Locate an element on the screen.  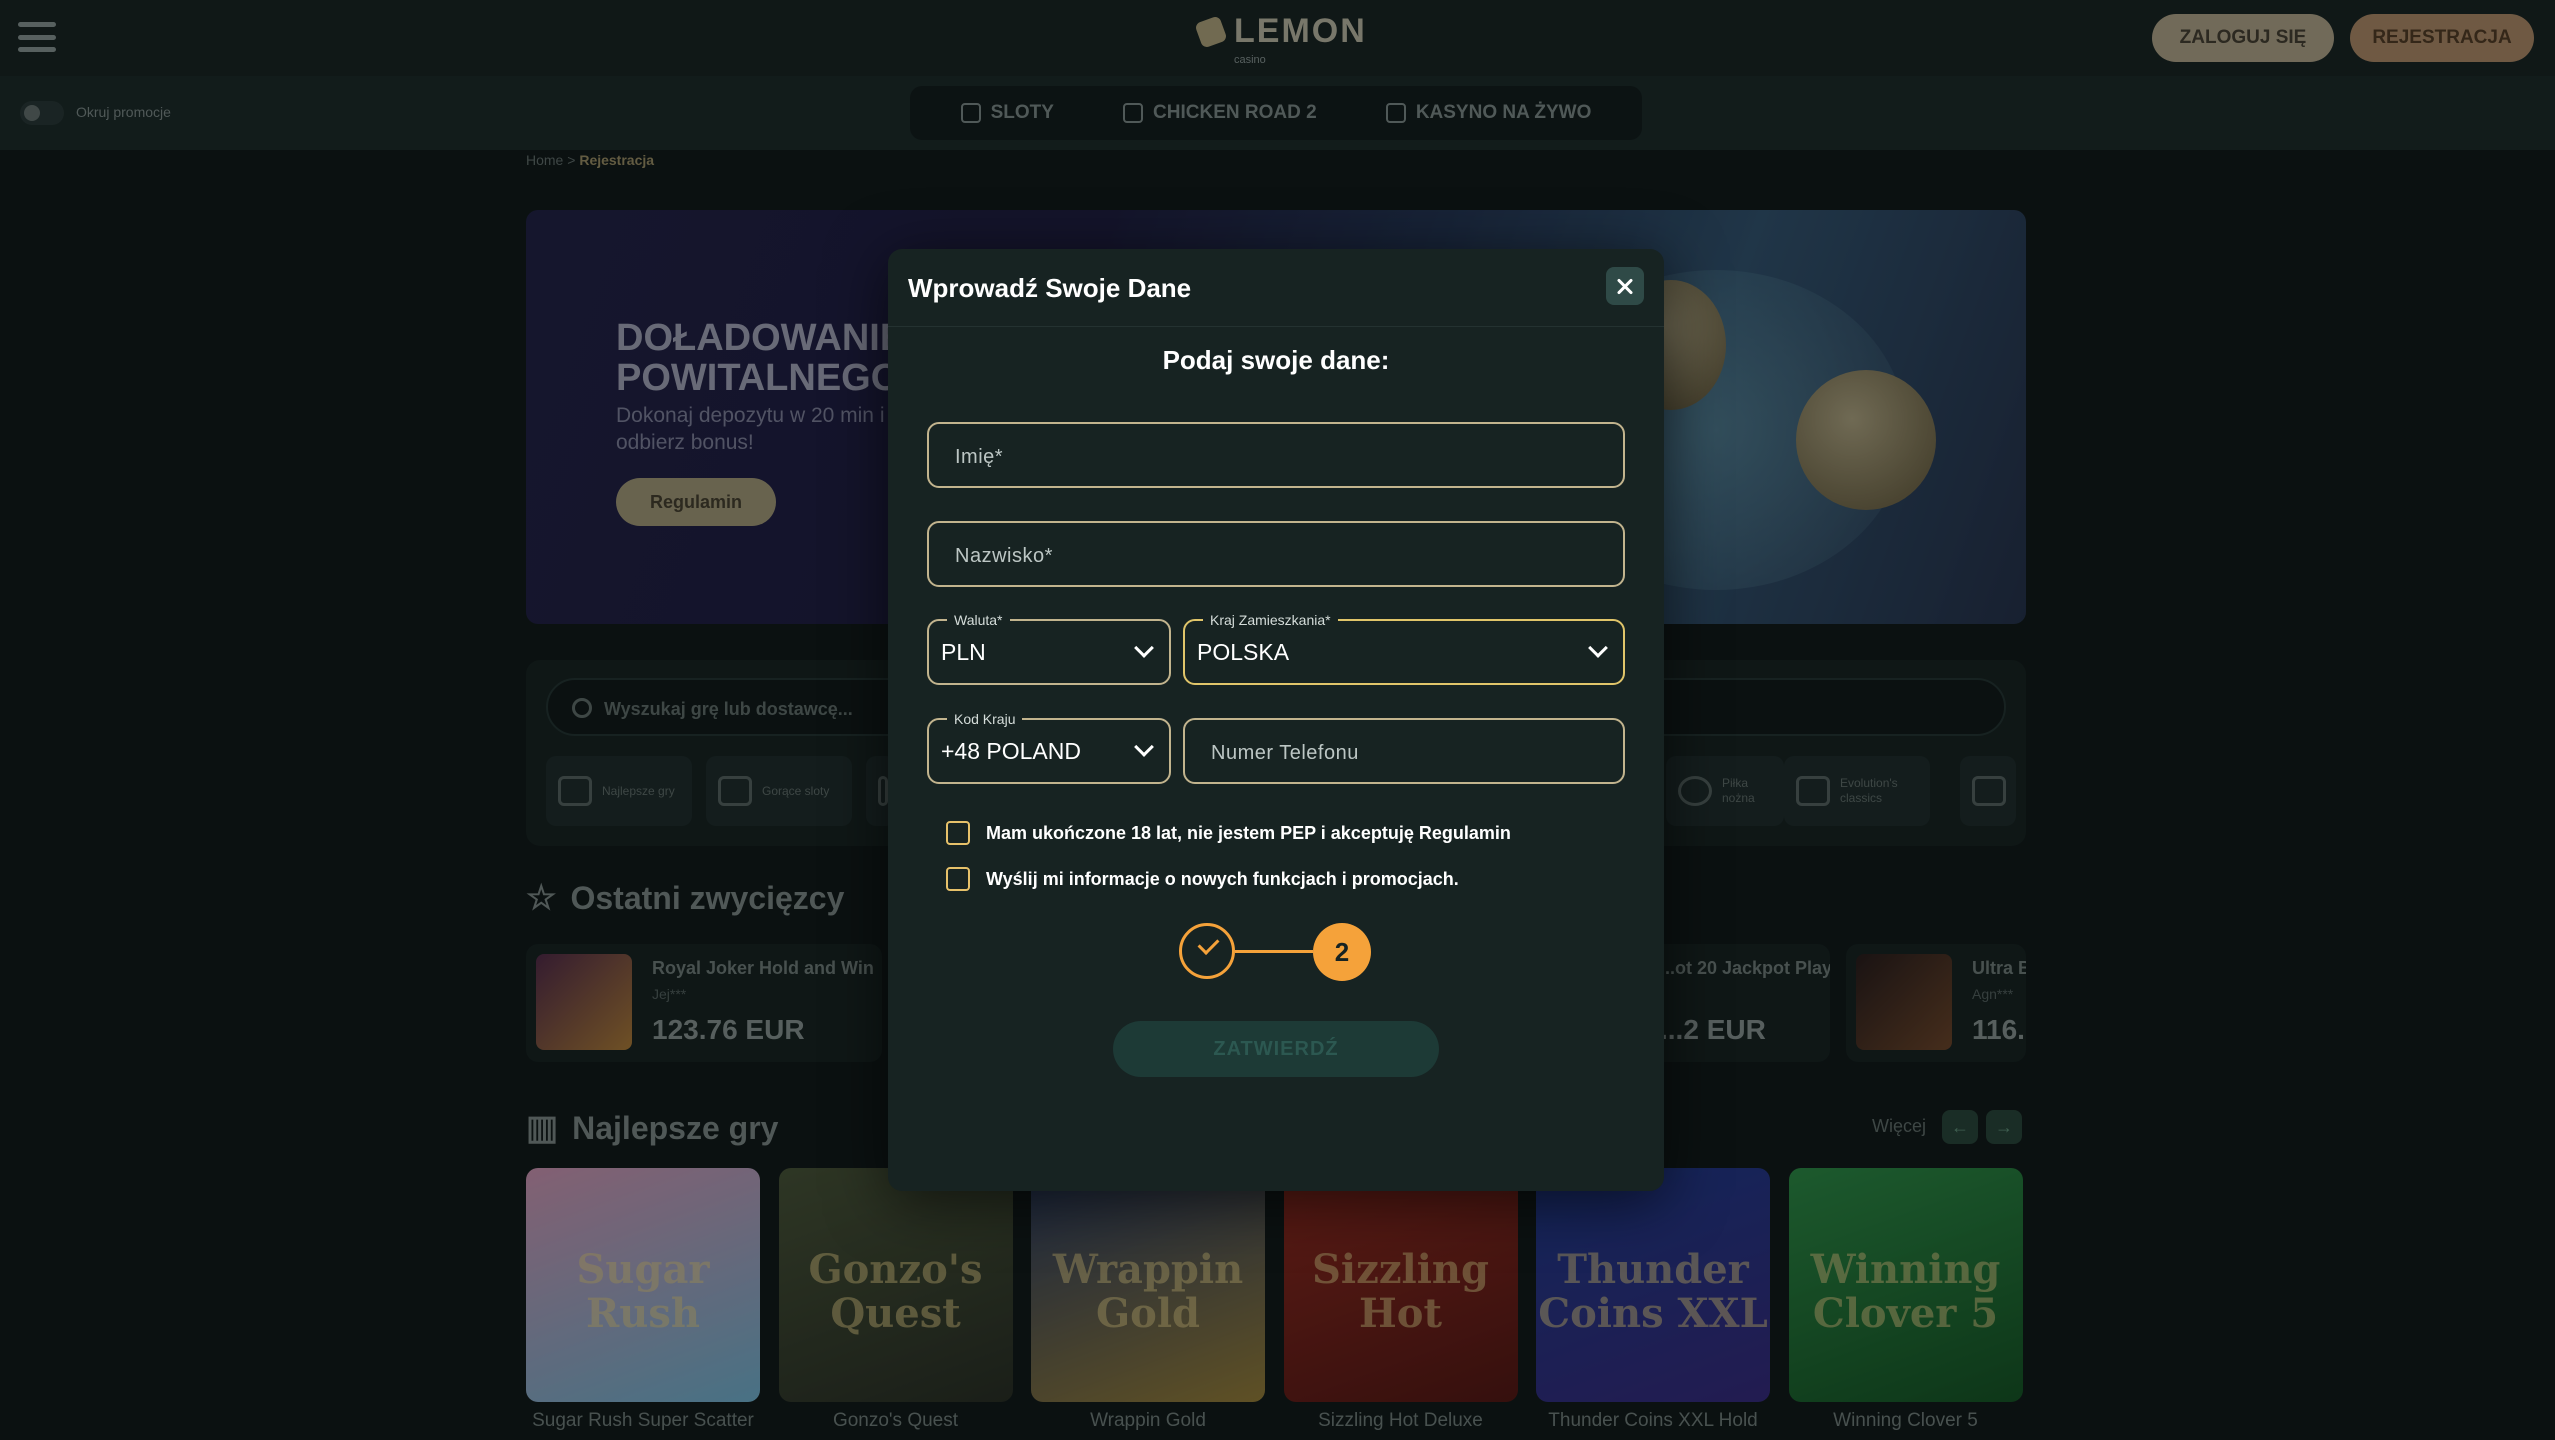
first-name-placeholder: Imię* is located at coordinates (979, 457).